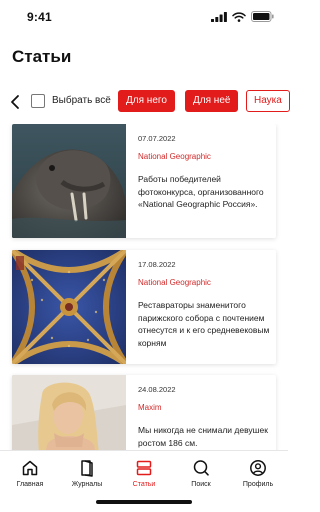  Describe the element at coordinates (201, 484) in the screenshot. I see `tab-label: Поиск` at that location.